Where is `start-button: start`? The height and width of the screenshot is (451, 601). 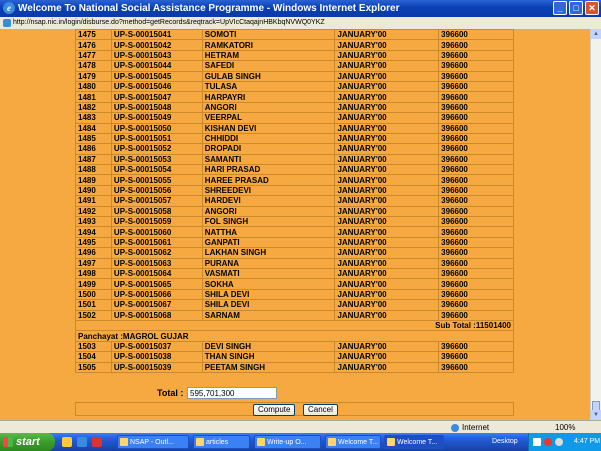
start-button: start is located at coordinates (27, 442).